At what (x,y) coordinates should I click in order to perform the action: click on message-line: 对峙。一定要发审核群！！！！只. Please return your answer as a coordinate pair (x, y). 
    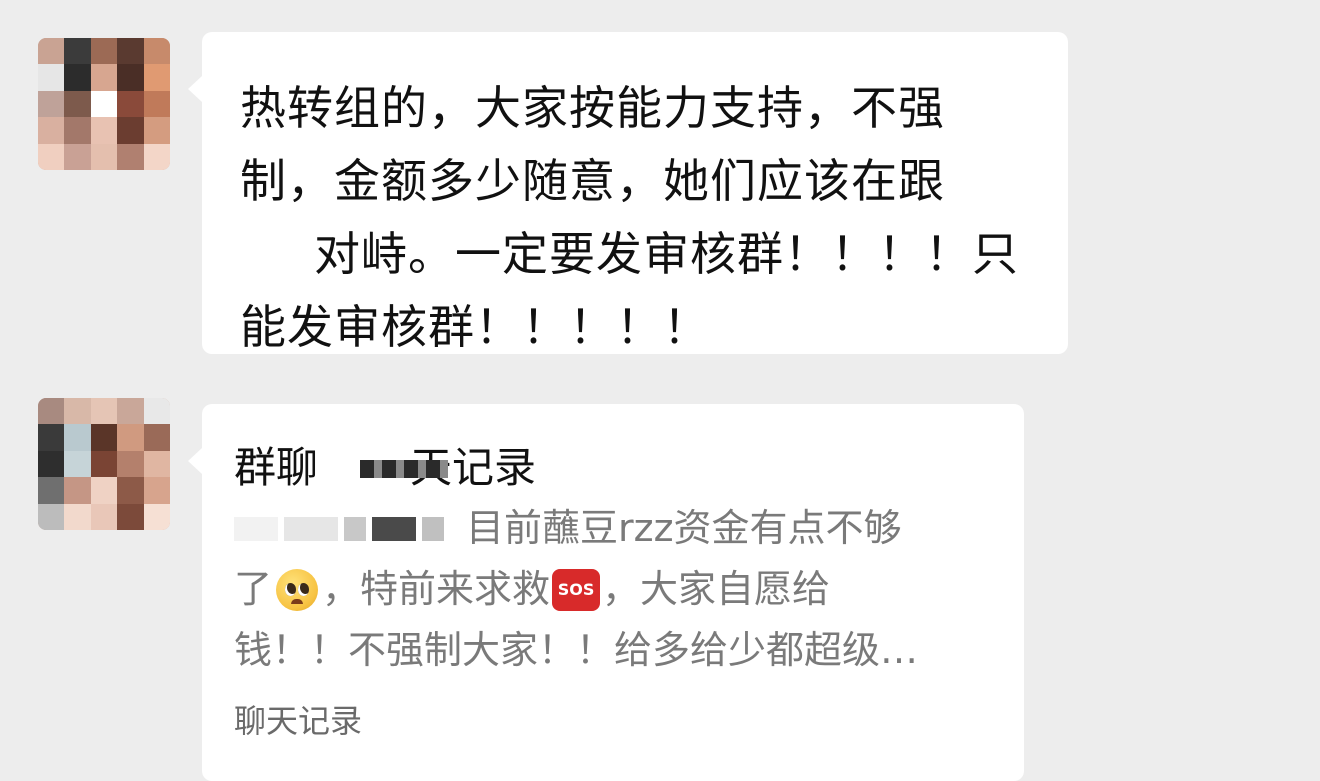
    Looking at the image, I should click on (636, 254).